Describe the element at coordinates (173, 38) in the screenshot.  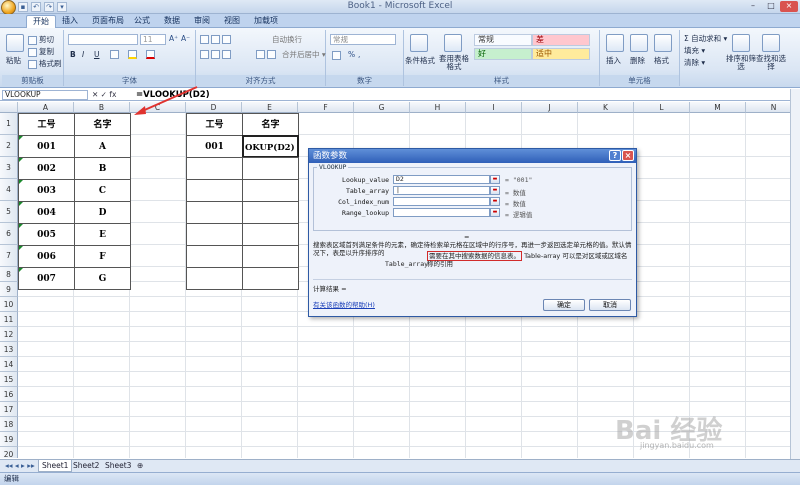
I see `grow-font-button: A⁺` at that location.